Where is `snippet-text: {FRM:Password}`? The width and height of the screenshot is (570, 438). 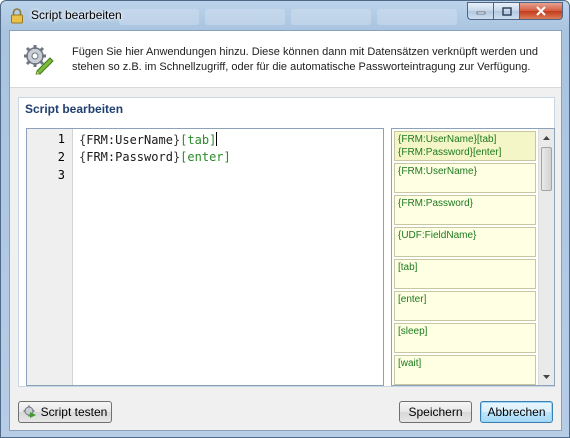
snippet-text: {FRM:Password} is located at coordinates (436, 203).